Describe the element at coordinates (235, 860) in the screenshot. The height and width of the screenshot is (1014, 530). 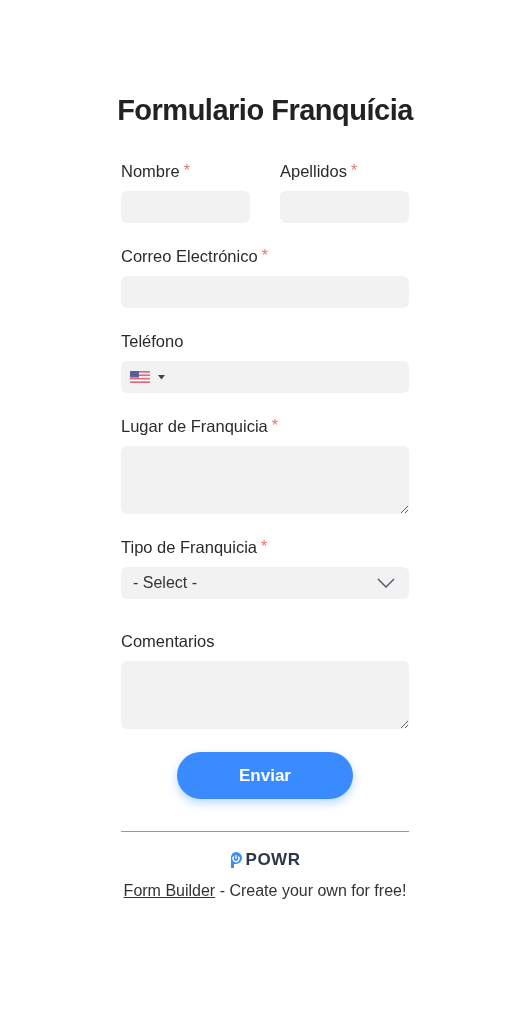
I see `logo-icon` at that location.